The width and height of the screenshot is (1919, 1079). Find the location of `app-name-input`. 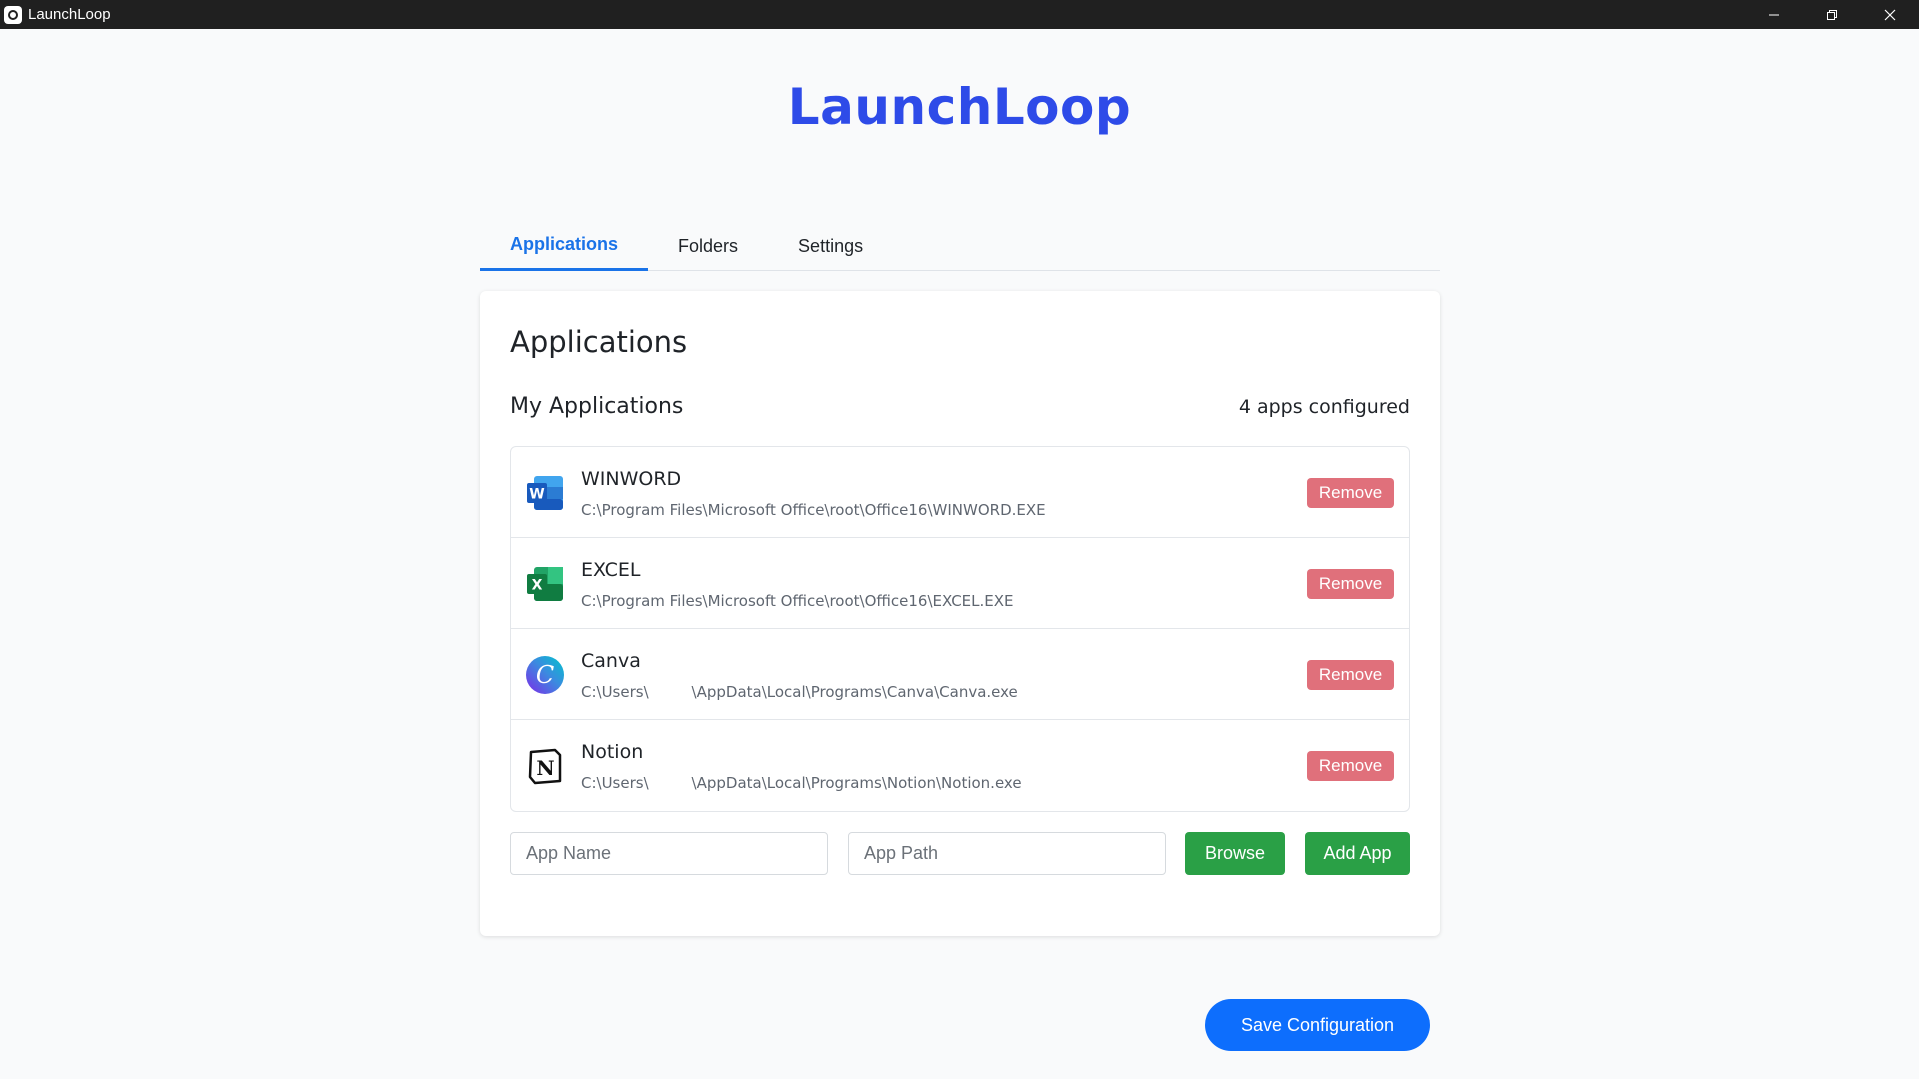

app-name-input is located at coordinates (669, 853).